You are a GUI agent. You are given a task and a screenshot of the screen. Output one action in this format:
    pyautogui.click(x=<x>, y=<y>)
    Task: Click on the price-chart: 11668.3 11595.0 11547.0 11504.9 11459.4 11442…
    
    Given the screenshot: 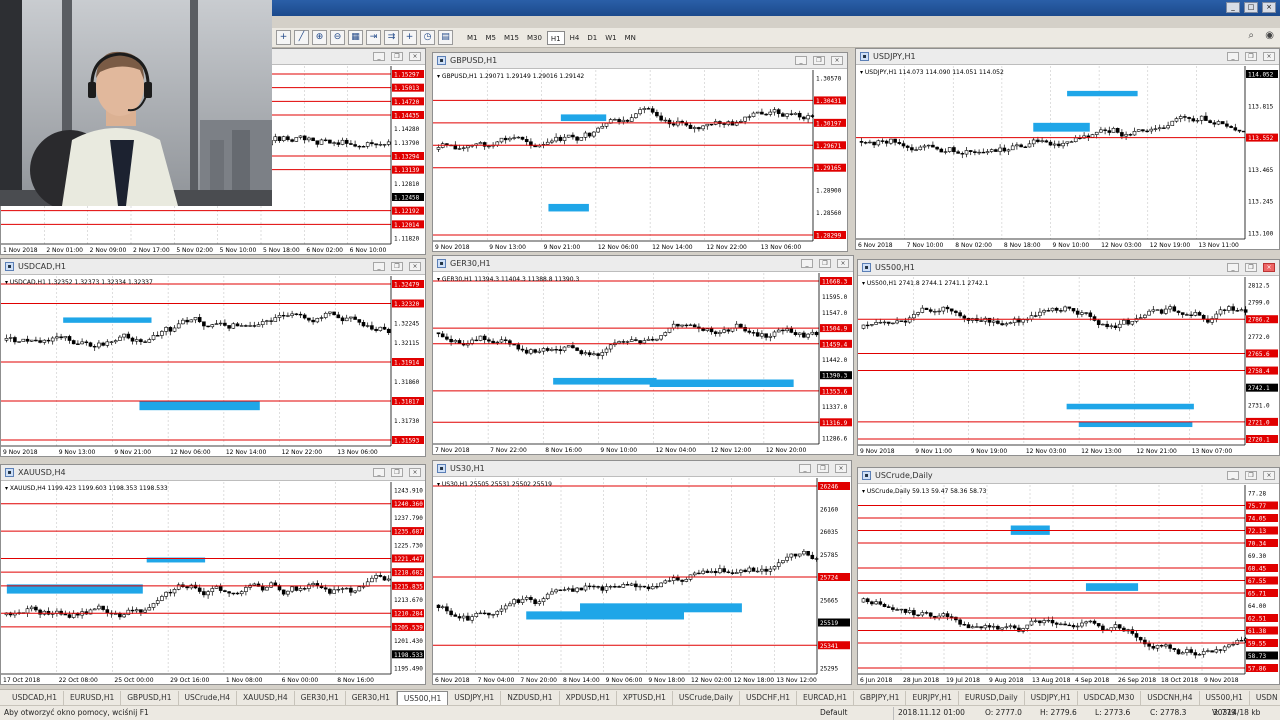 What is the action you would take?
    pyautogui.click(x=643, y=363)
    